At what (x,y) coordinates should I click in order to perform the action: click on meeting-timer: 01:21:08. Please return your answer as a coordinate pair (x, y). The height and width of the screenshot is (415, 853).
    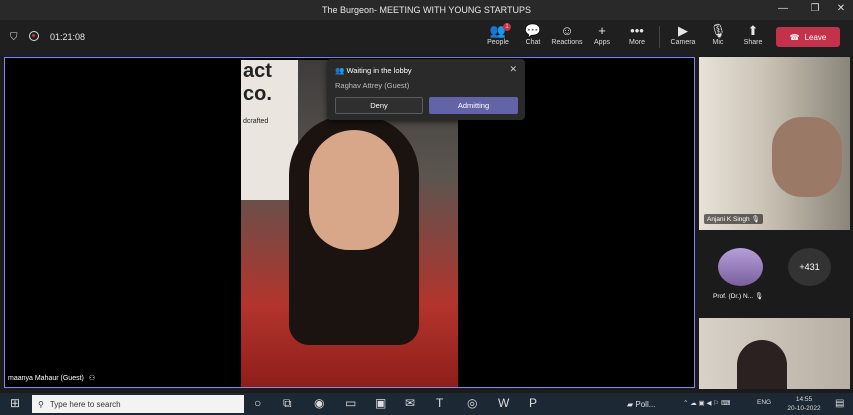
    Looking at the image, I should click on (68, 37).